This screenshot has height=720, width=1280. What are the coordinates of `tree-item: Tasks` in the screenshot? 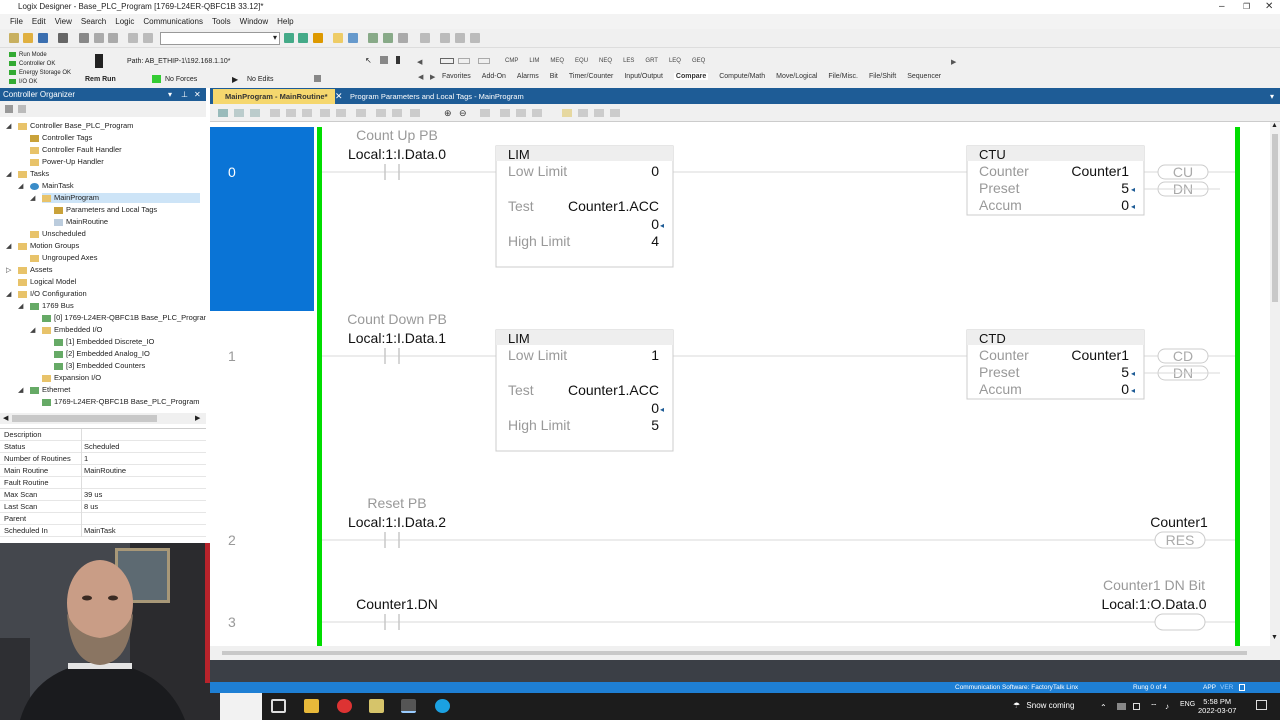 It's located at (33, 174).